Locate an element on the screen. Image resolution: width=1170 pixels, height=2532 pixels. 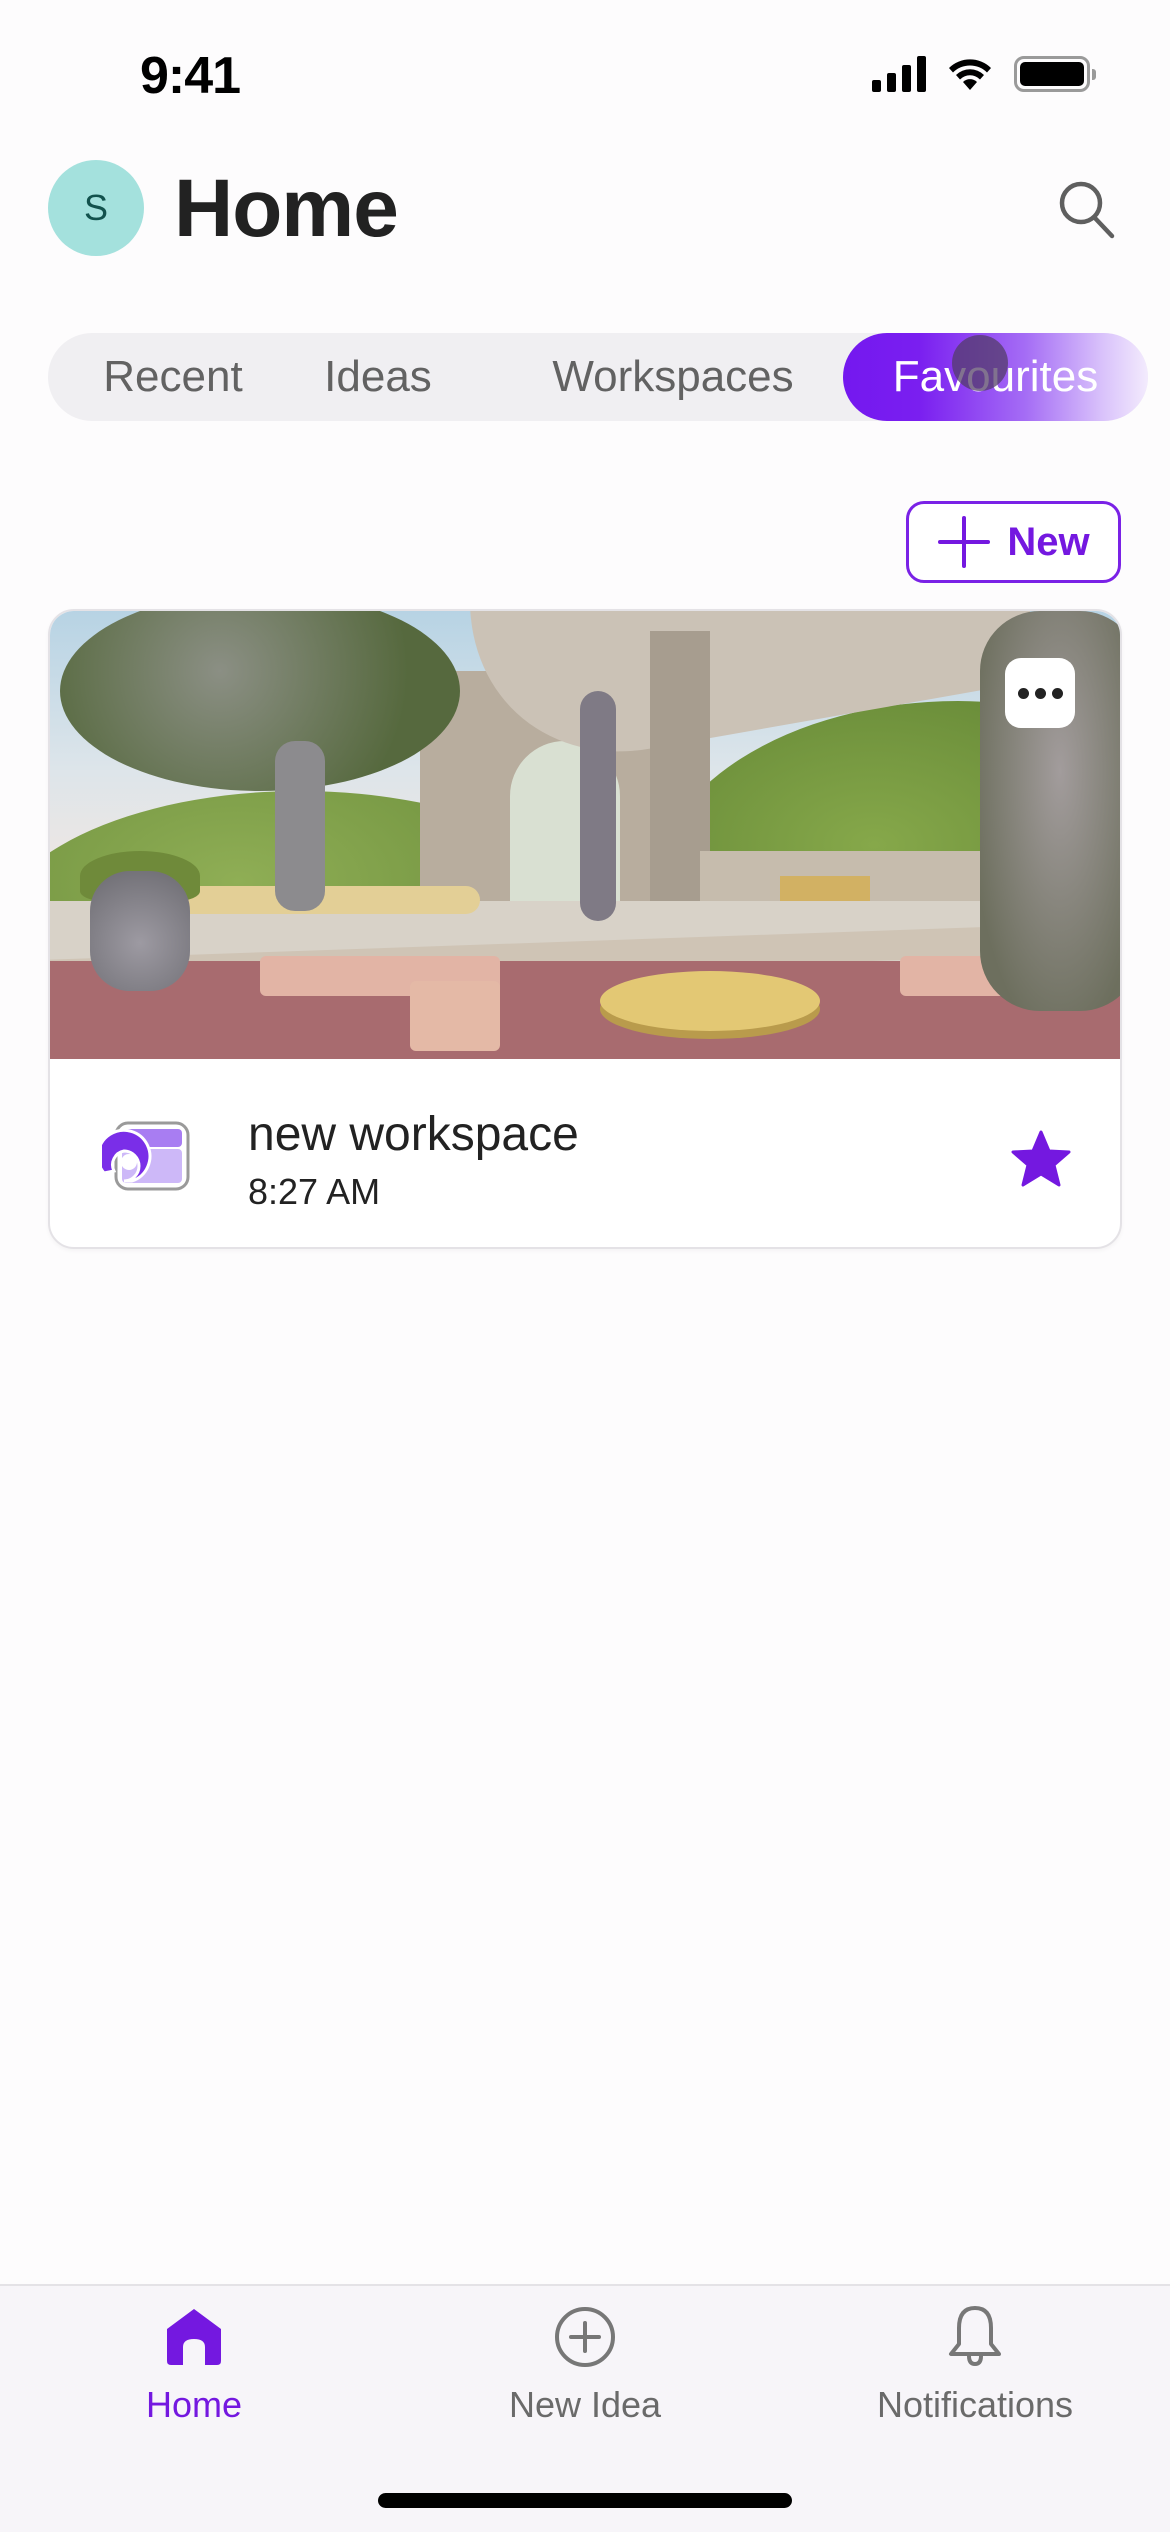
tabbar-notifications: Notifications is located at coordinates (975, 2364).